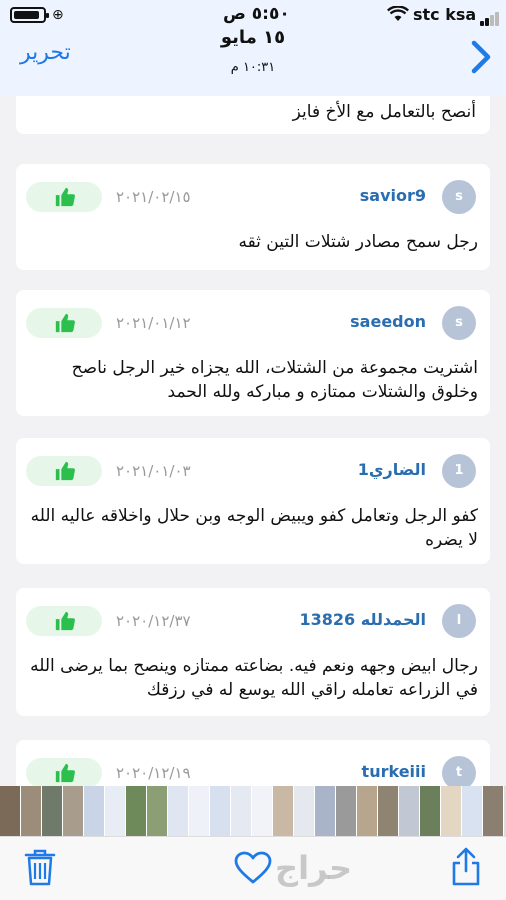 The height and width of the screenshot is (900, 506). What do you see at coordinates (459, 471) in the screenshot?
I see `avatar: 1` at bounding box center [459, 471].